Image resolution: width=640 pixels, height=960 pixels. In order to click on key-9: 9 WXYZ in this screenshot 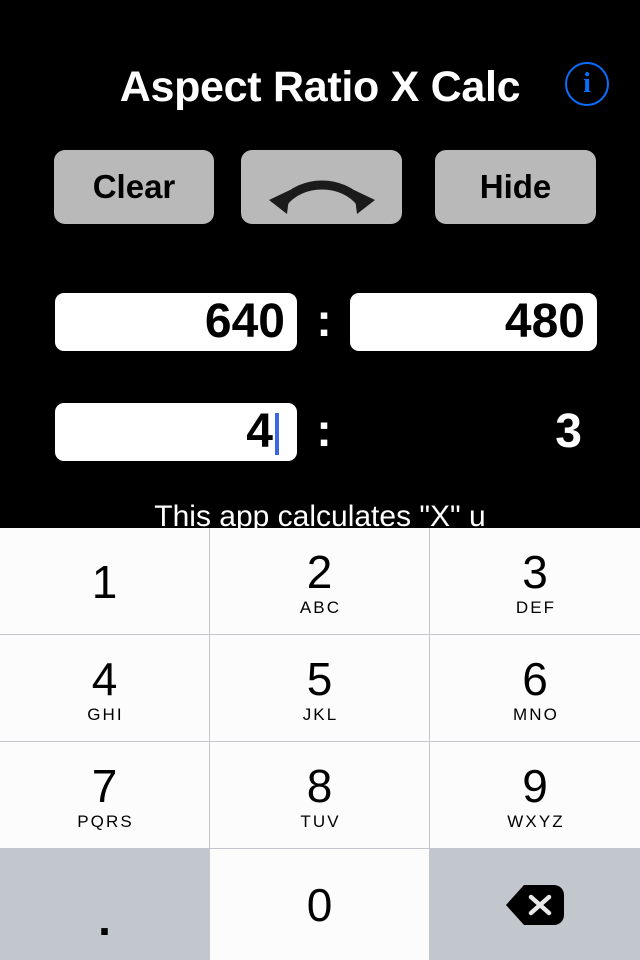, I will do `click(535, 795)`.